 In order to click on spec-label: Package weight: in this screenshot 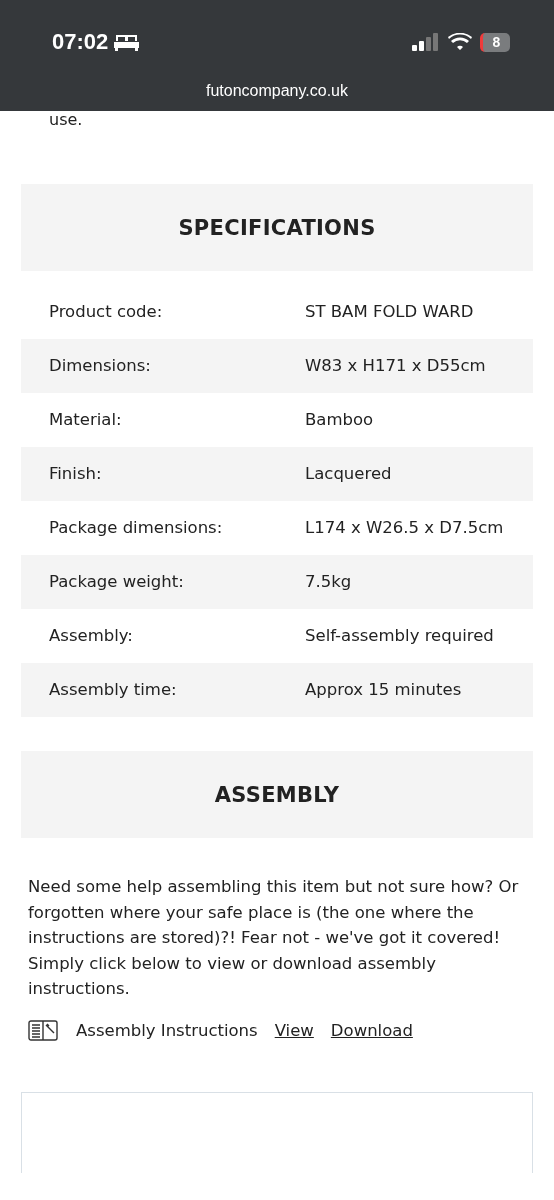, I will do `click(117, 582)`.